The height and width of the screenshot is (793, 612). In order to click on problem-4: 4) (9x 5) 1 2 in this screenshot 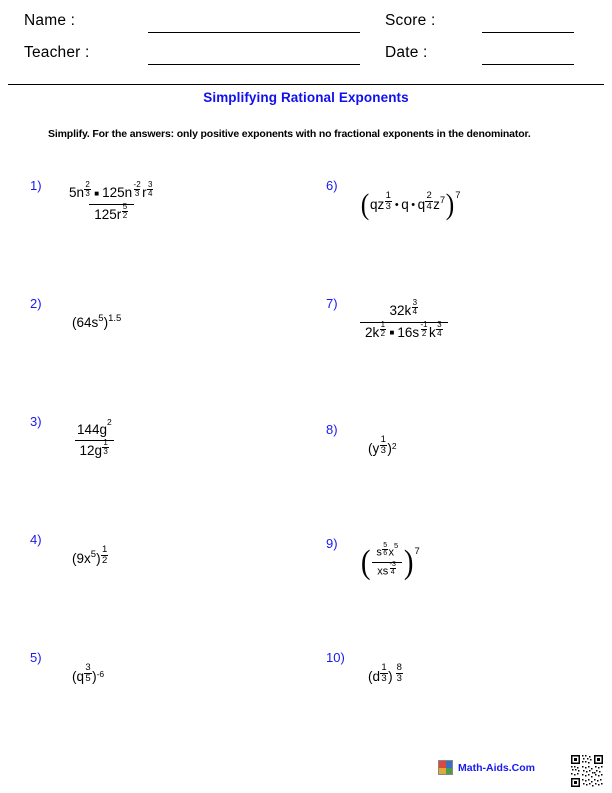, I will do `click(167, 559)`.